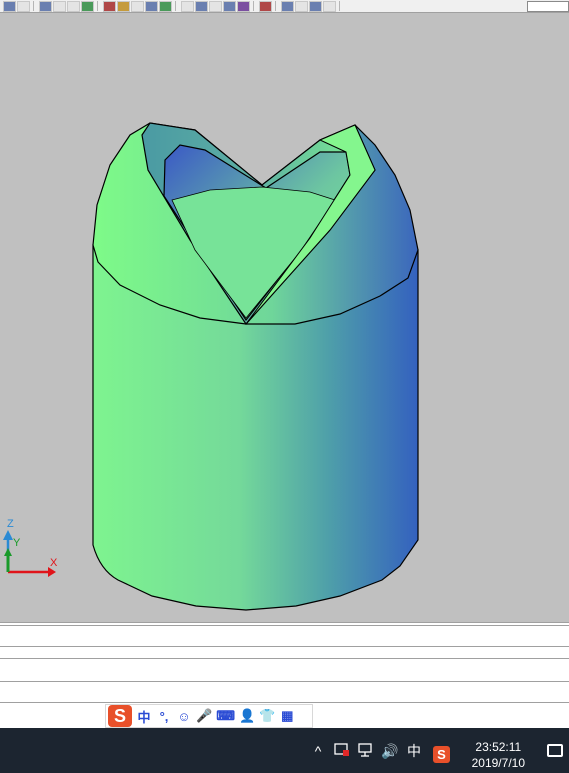  I want to click on command-area, so click(284, 663).